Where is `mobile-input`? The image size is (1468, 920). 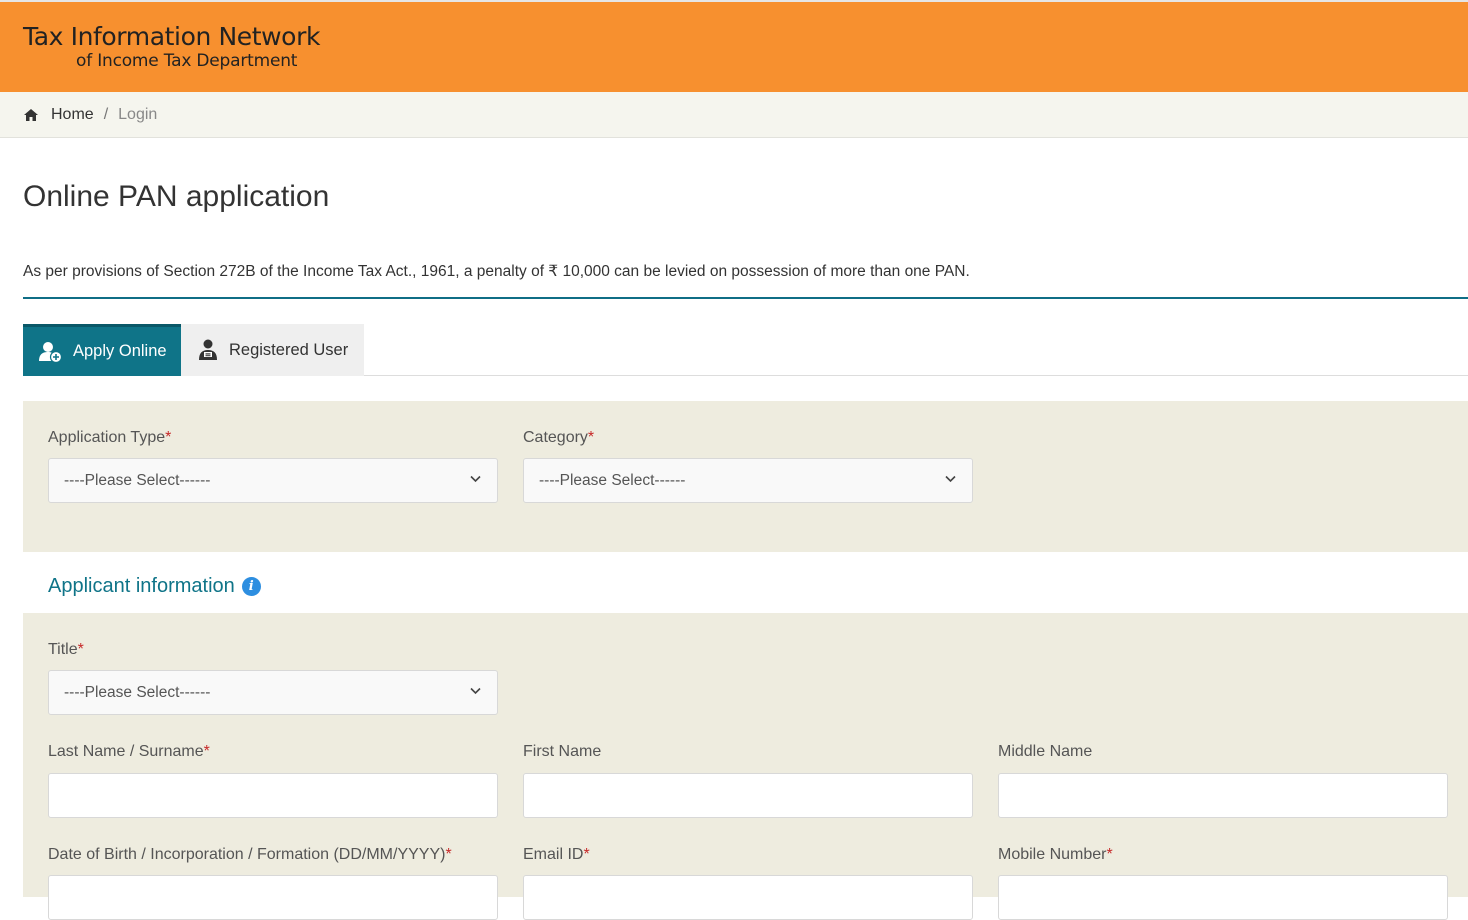 mobile-input is located at coordinates (1223, 897).